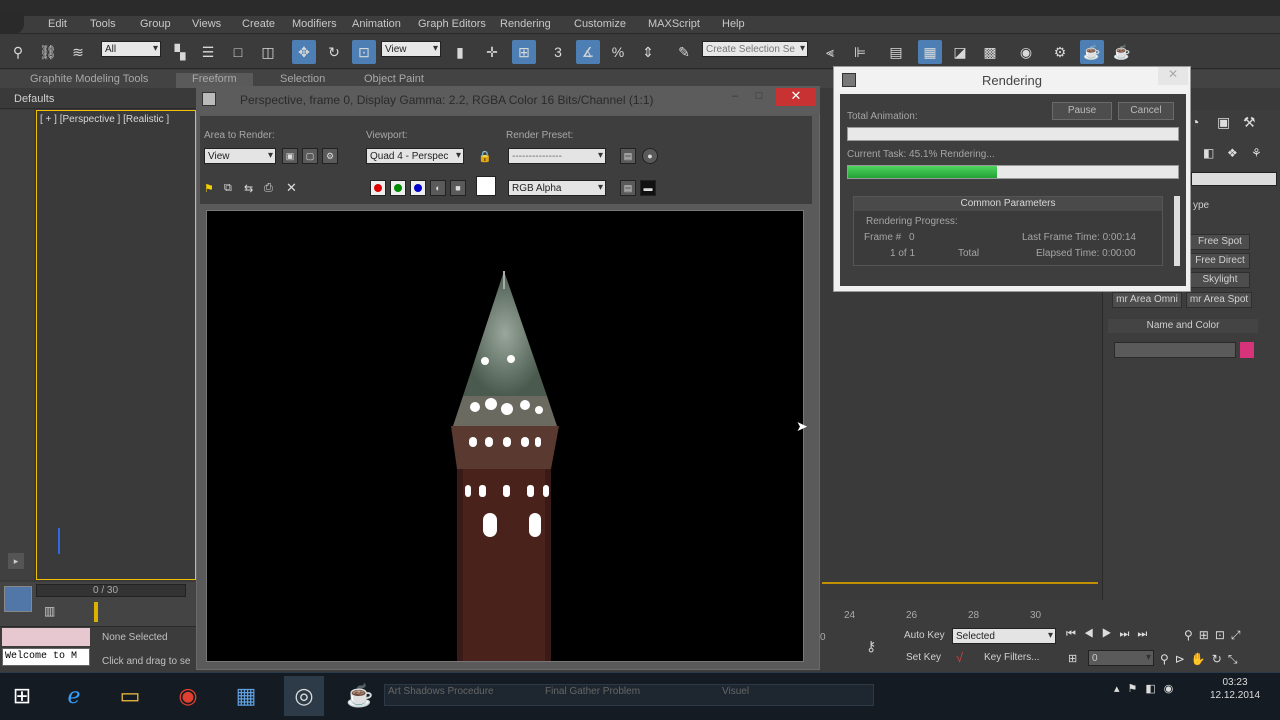 This screenshot has height=720, width=1280. Describe the element at coordinates (923, 657) in the screenshot. I see `set-key-button: Set Key` at that location.